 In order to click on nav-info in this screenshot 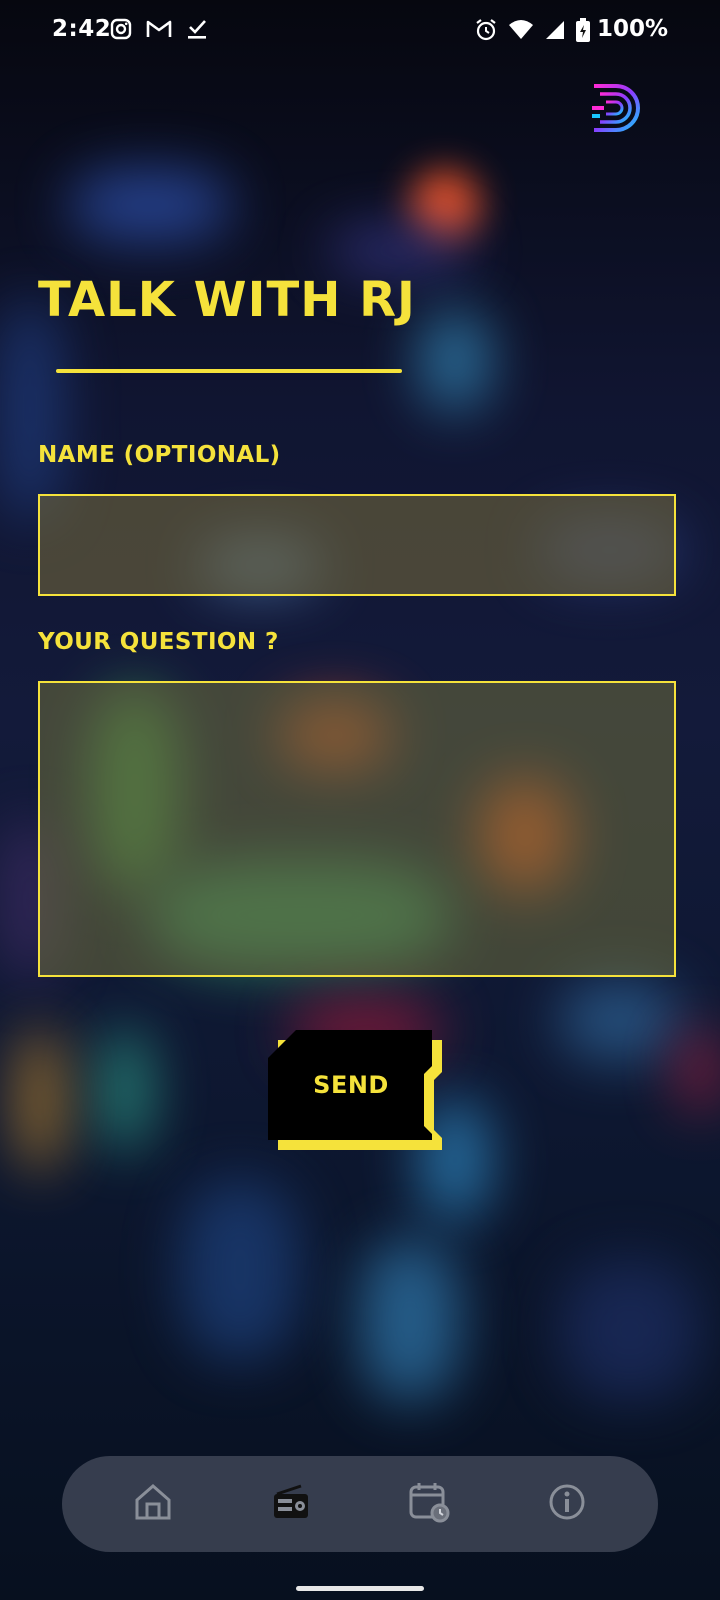, I will do `click(567, 1504)`.